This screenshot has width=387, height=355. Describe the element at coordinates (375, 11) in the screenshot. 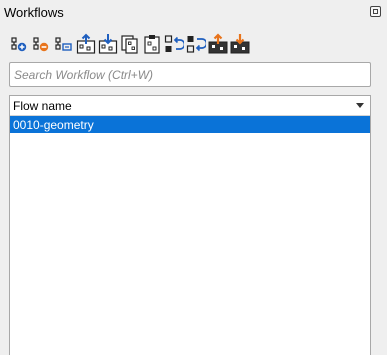

I see `float-icon` at that location.